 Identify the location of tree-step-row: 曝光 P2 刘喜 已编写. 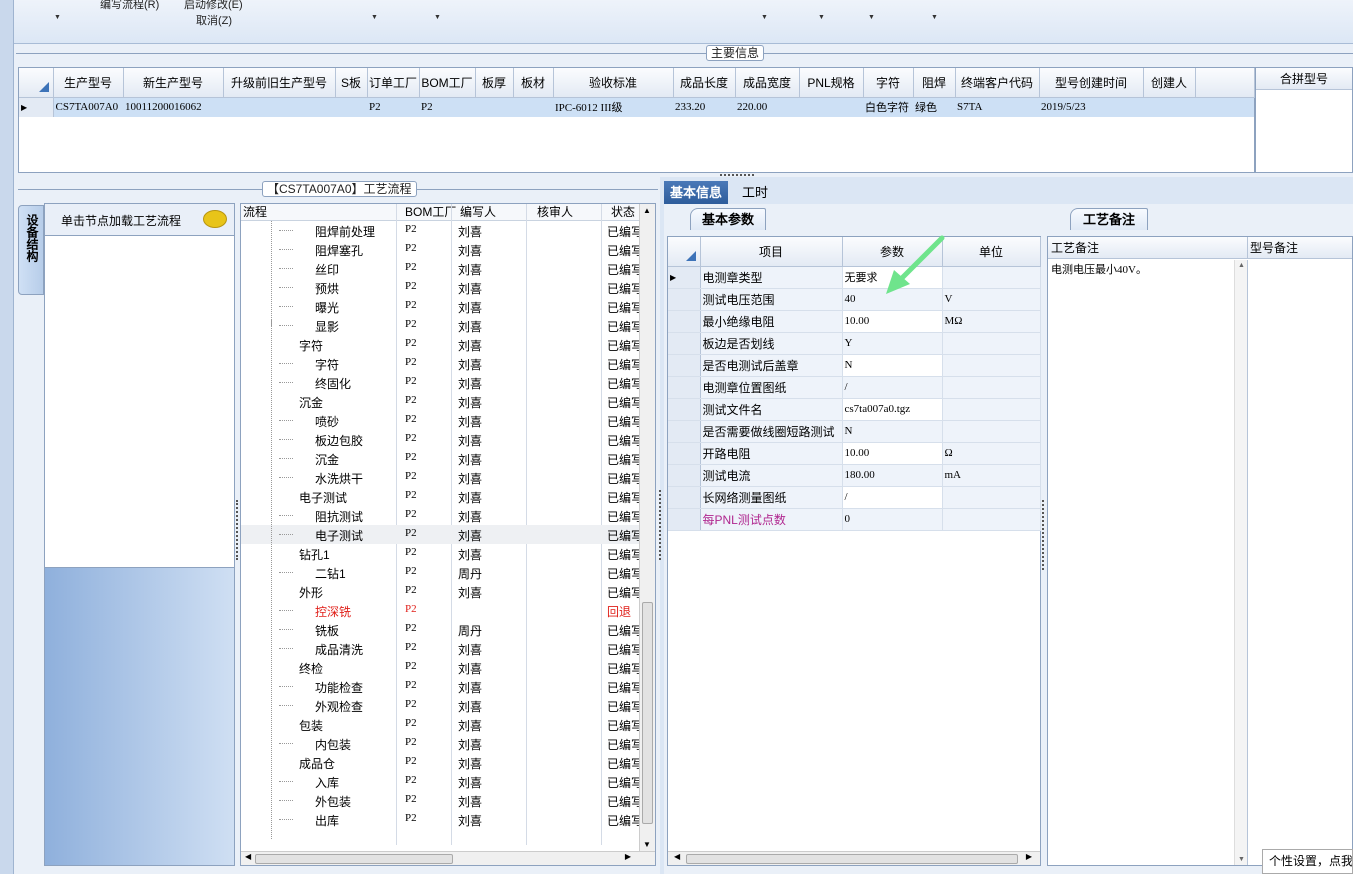
(440, 306).